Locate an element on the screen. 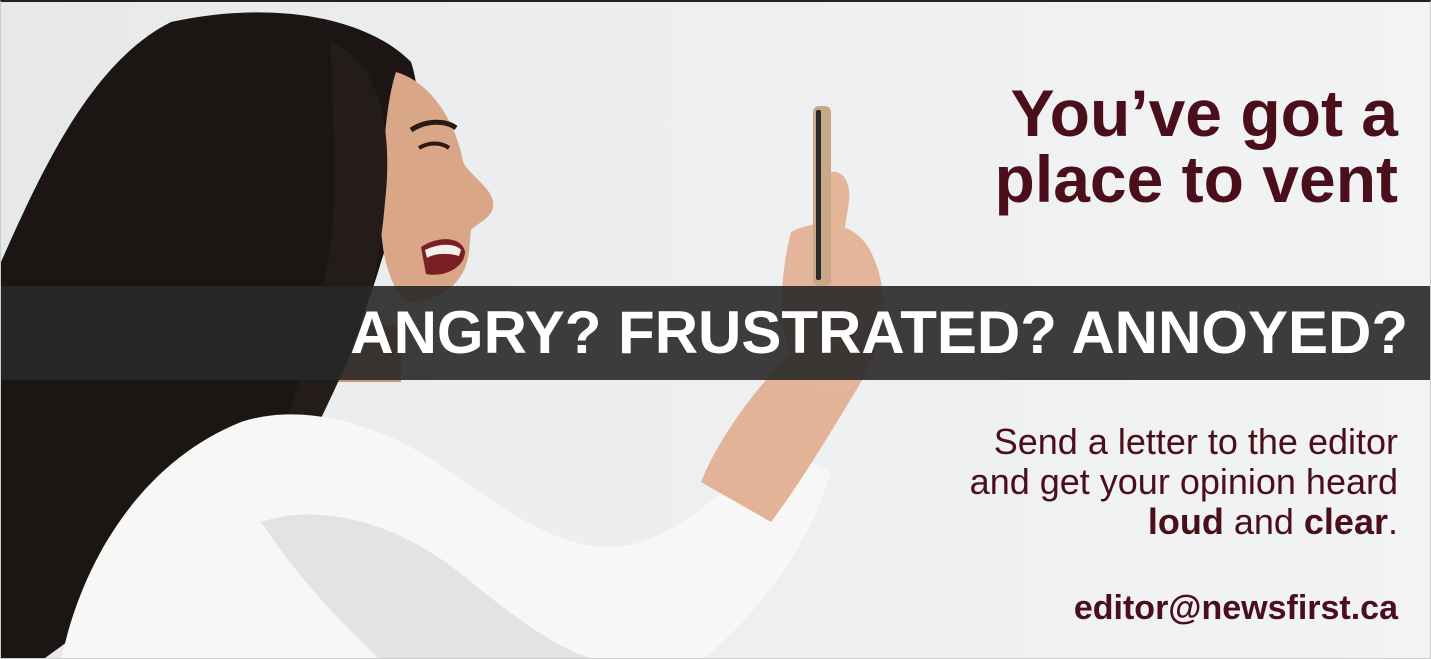 Image resolution: width=1431 pixels, height=659 pixels. period-text: . is located at coordinates (1392, 521).